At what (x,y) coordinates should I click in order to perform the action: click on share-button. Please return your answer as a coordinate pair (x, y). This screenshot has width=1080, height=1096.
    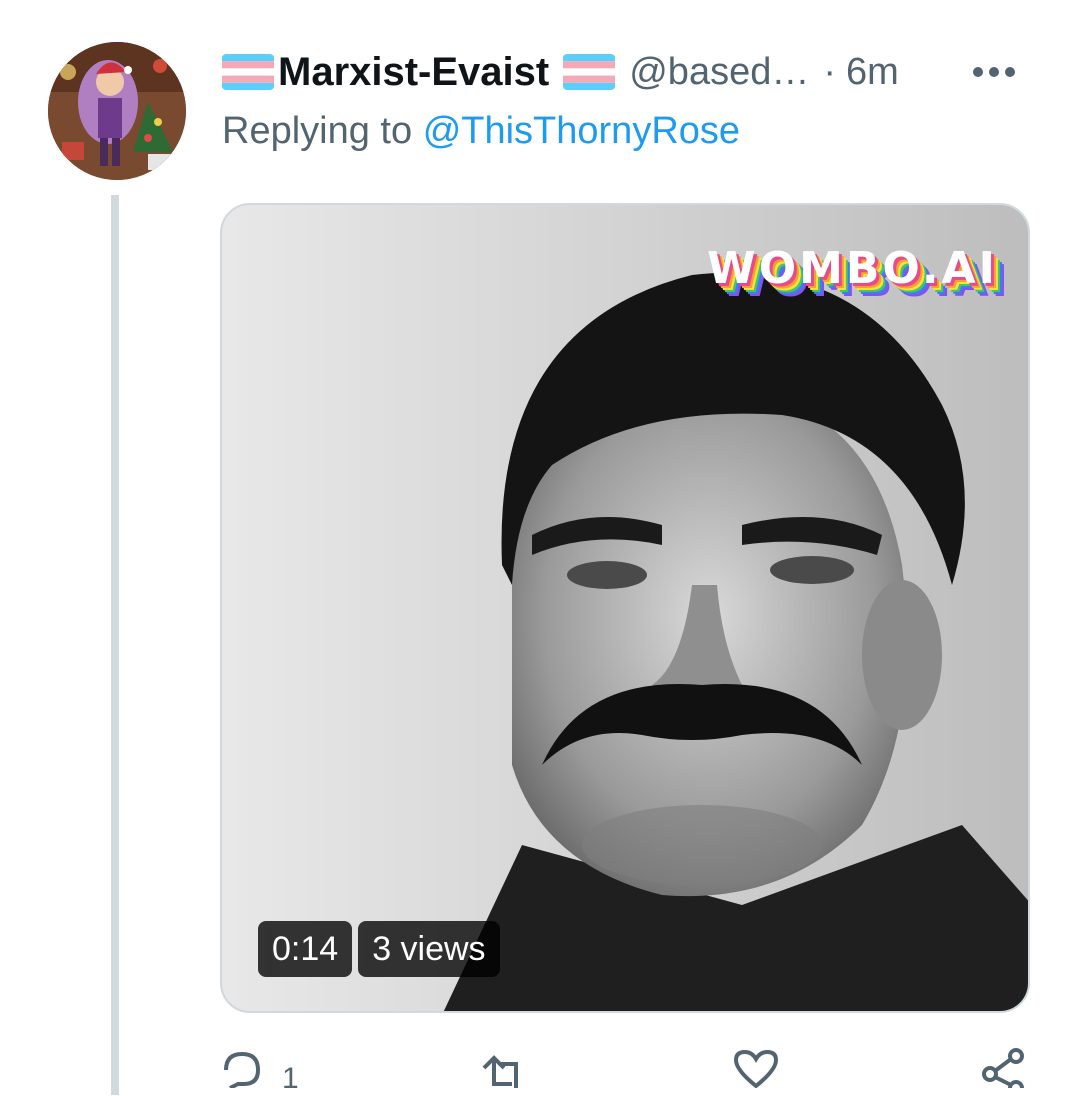
    Looking at the image, I should click on (1004, 1072).